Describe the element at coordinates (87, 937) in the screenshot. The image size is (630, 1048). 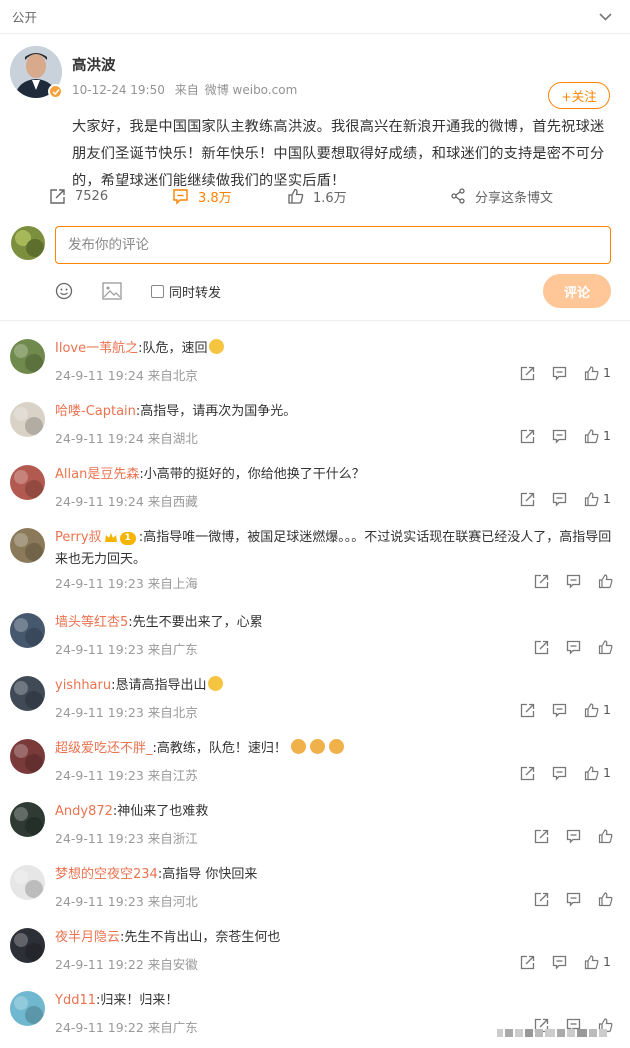
I see `commenter-name: 夜半月隐云` at that location.